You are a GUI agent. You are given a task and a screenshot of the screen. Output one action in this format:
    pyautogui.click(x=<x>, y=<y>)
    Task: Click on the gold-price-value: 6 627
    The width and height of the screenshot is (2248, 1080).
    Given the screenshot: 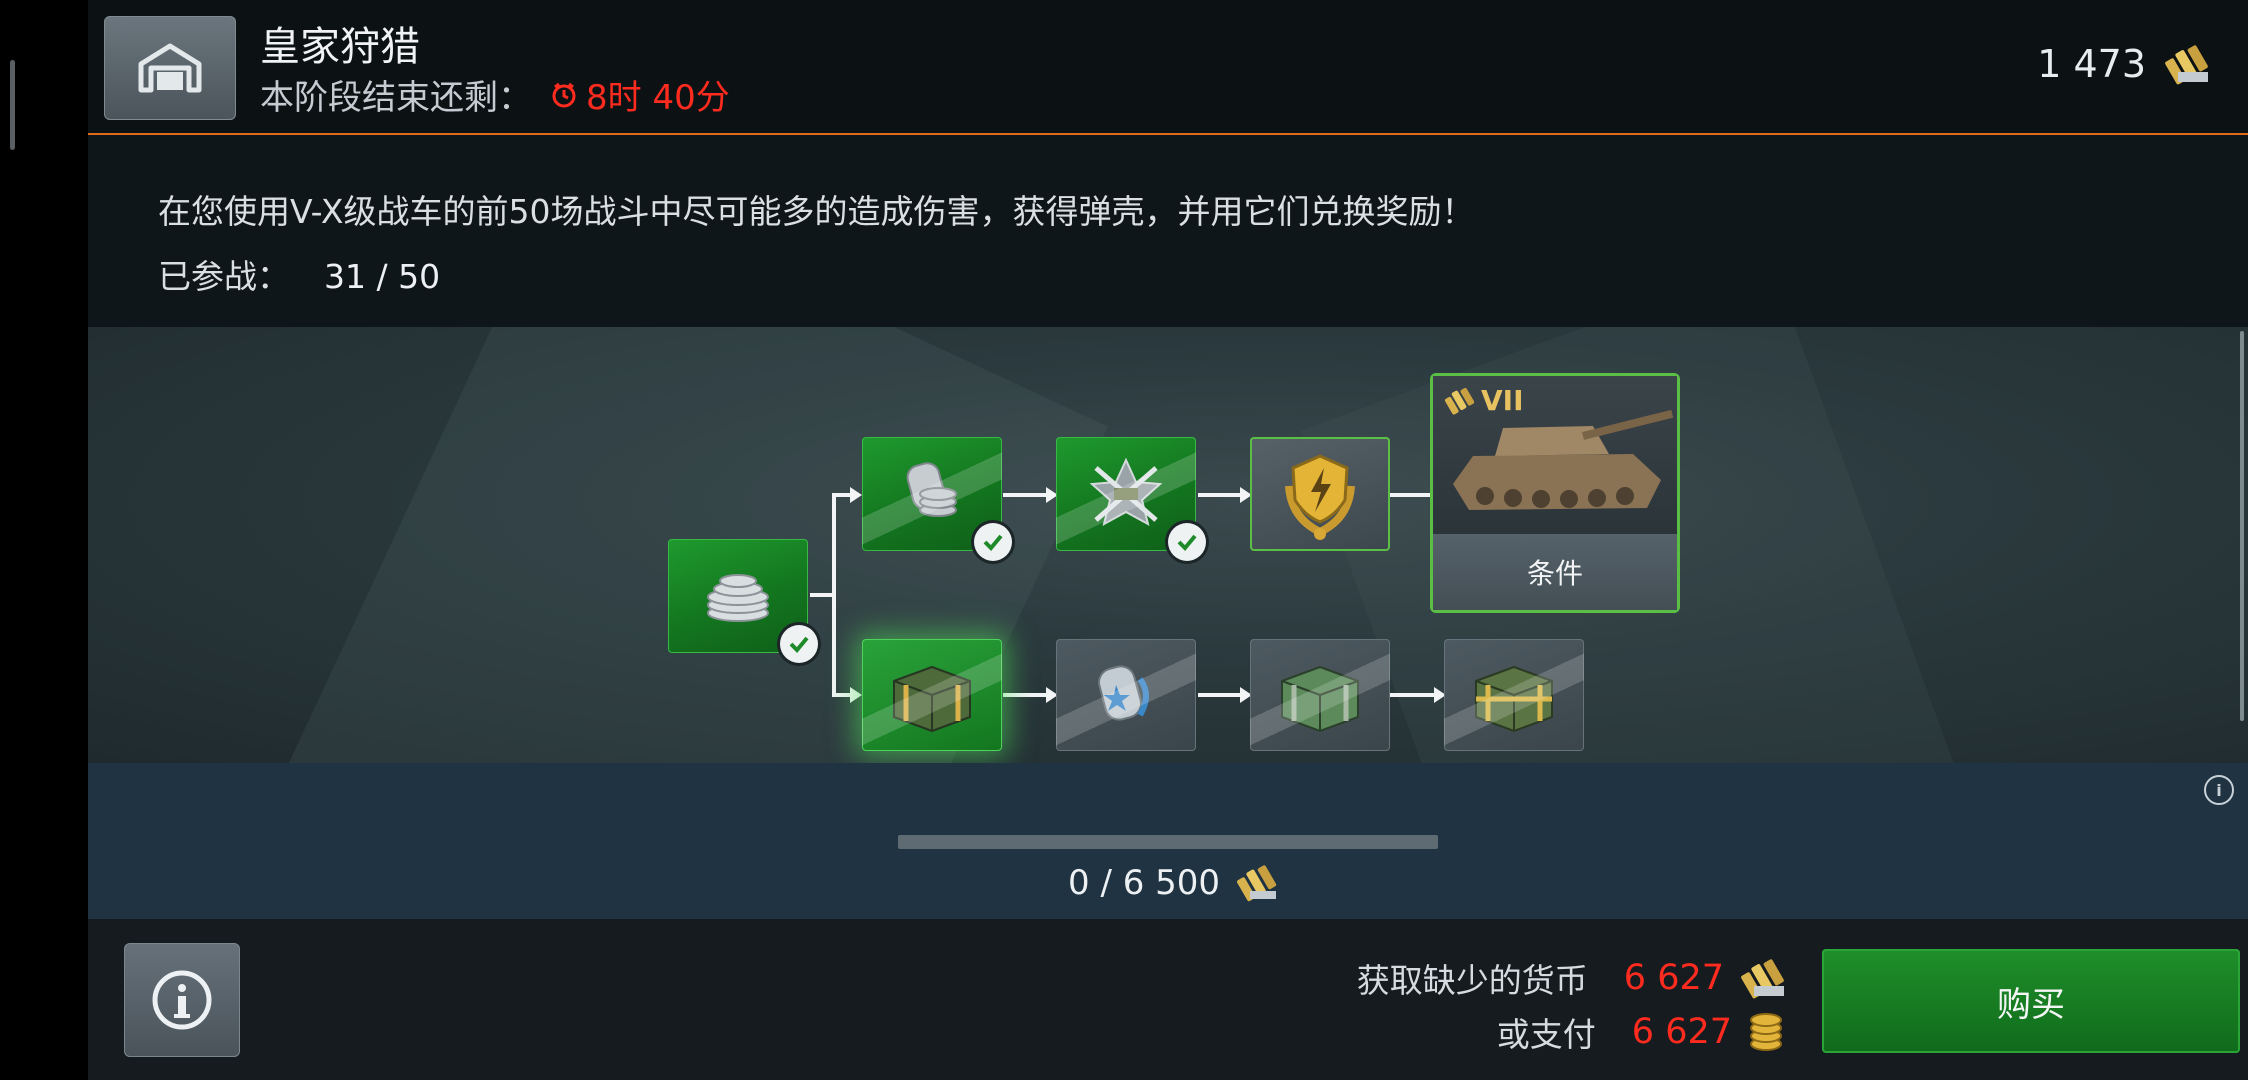 What is the action you would take?
    pyautogui.click(x=1681, y=1032)
    